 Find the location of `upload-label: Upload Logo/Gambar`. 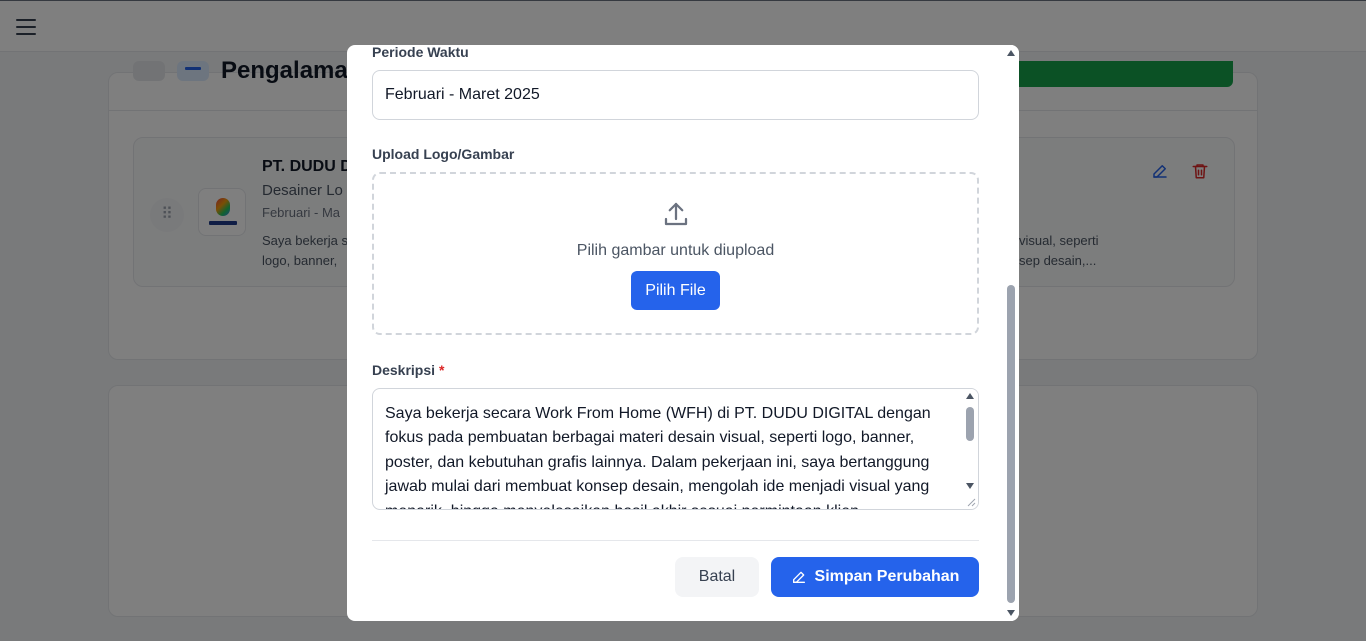

upload-label: Upload Logo/Gambar is located at coordinates (443, 154).